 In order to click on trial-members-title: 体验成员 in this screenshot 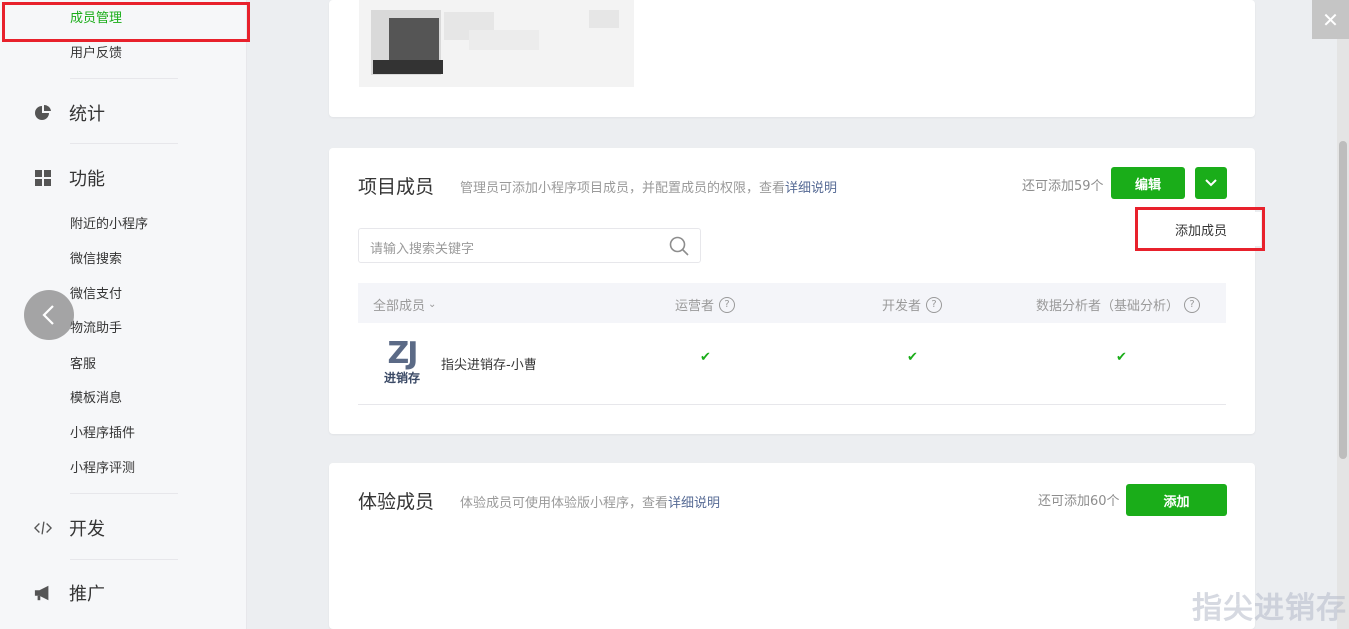, I will do `click(396, 502)`.